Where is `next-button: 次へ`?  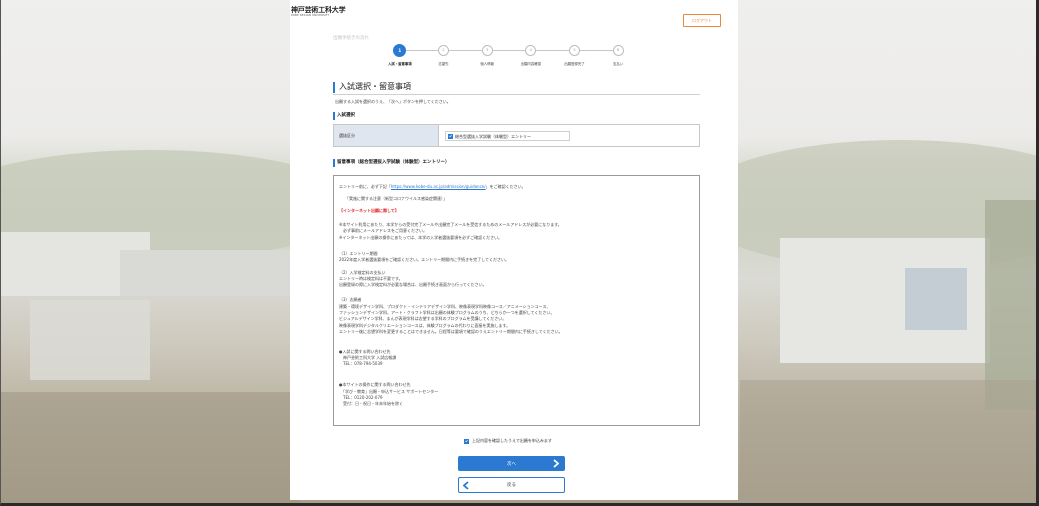 next-button: 次へ is located at coordinates (511, 463).